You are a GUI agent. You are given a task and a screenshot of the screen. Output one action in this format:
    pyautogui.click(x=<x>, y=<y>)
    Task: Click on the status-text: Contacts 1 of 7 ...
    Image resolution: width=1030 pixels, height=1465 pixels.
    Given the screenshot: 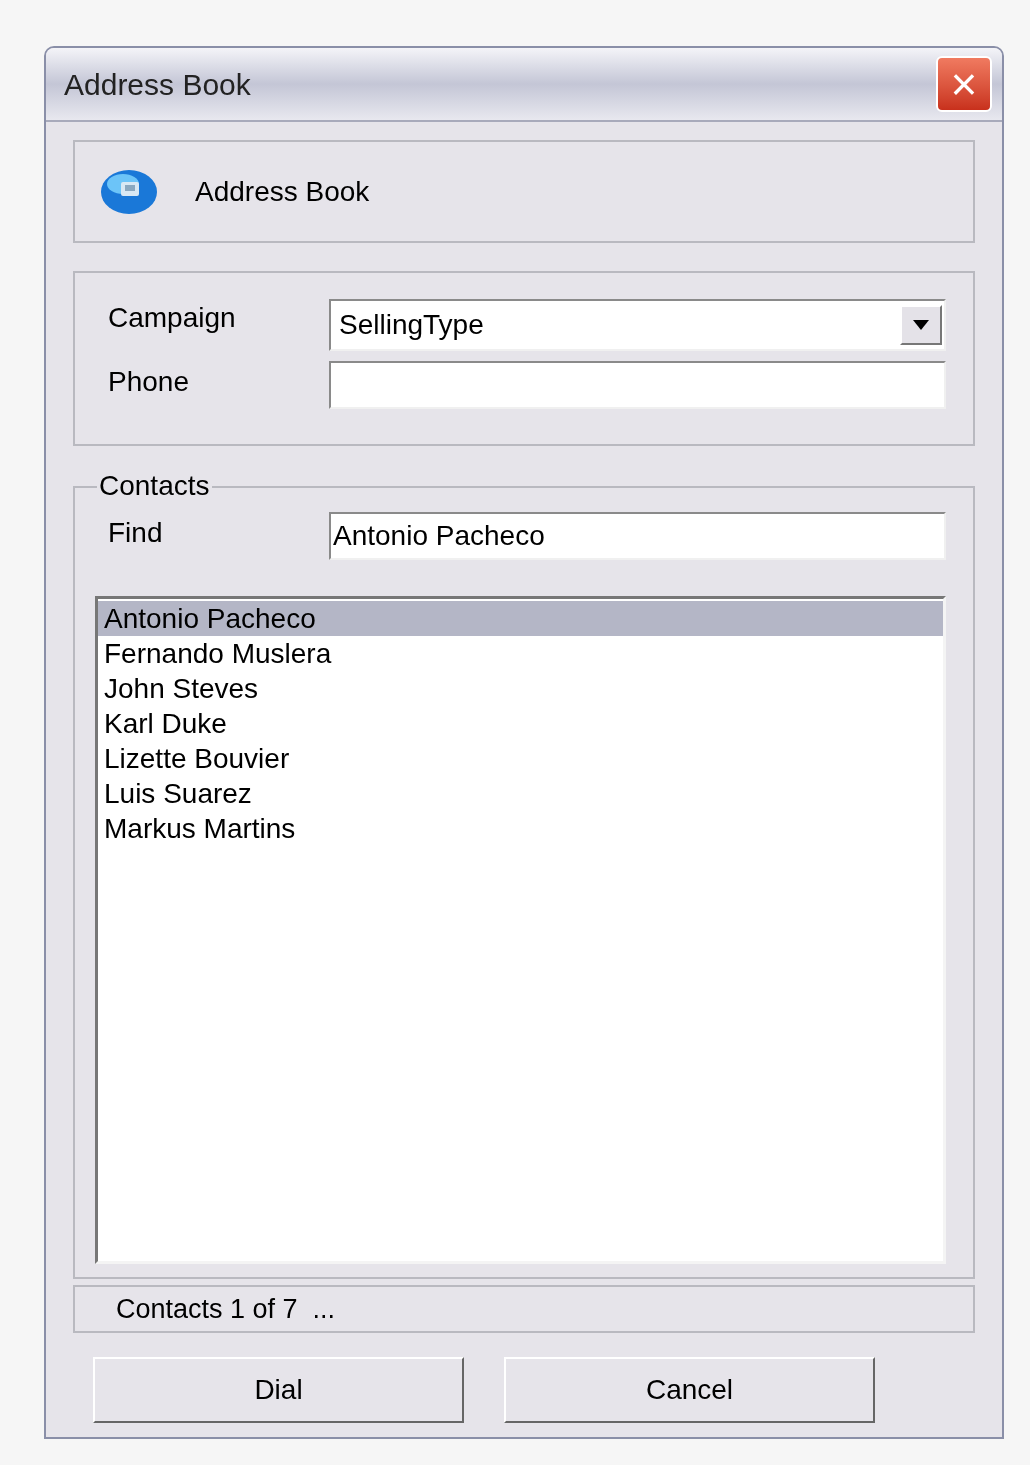 What is the action you would take?
    pyautogui.click(x=226, y=1309)
    